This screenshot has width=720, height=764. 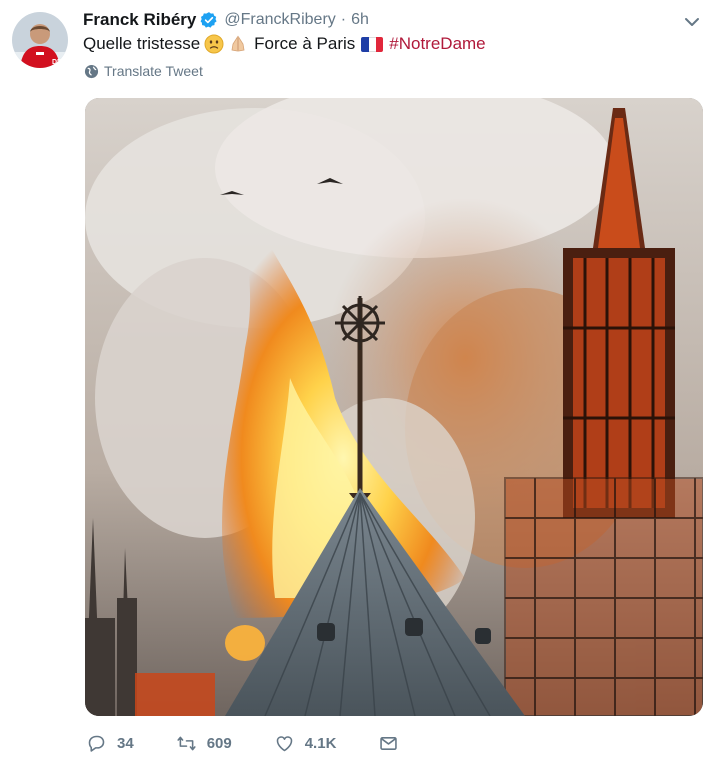 I want to click on like-button: 4.1K, so click(x=305, y=743).